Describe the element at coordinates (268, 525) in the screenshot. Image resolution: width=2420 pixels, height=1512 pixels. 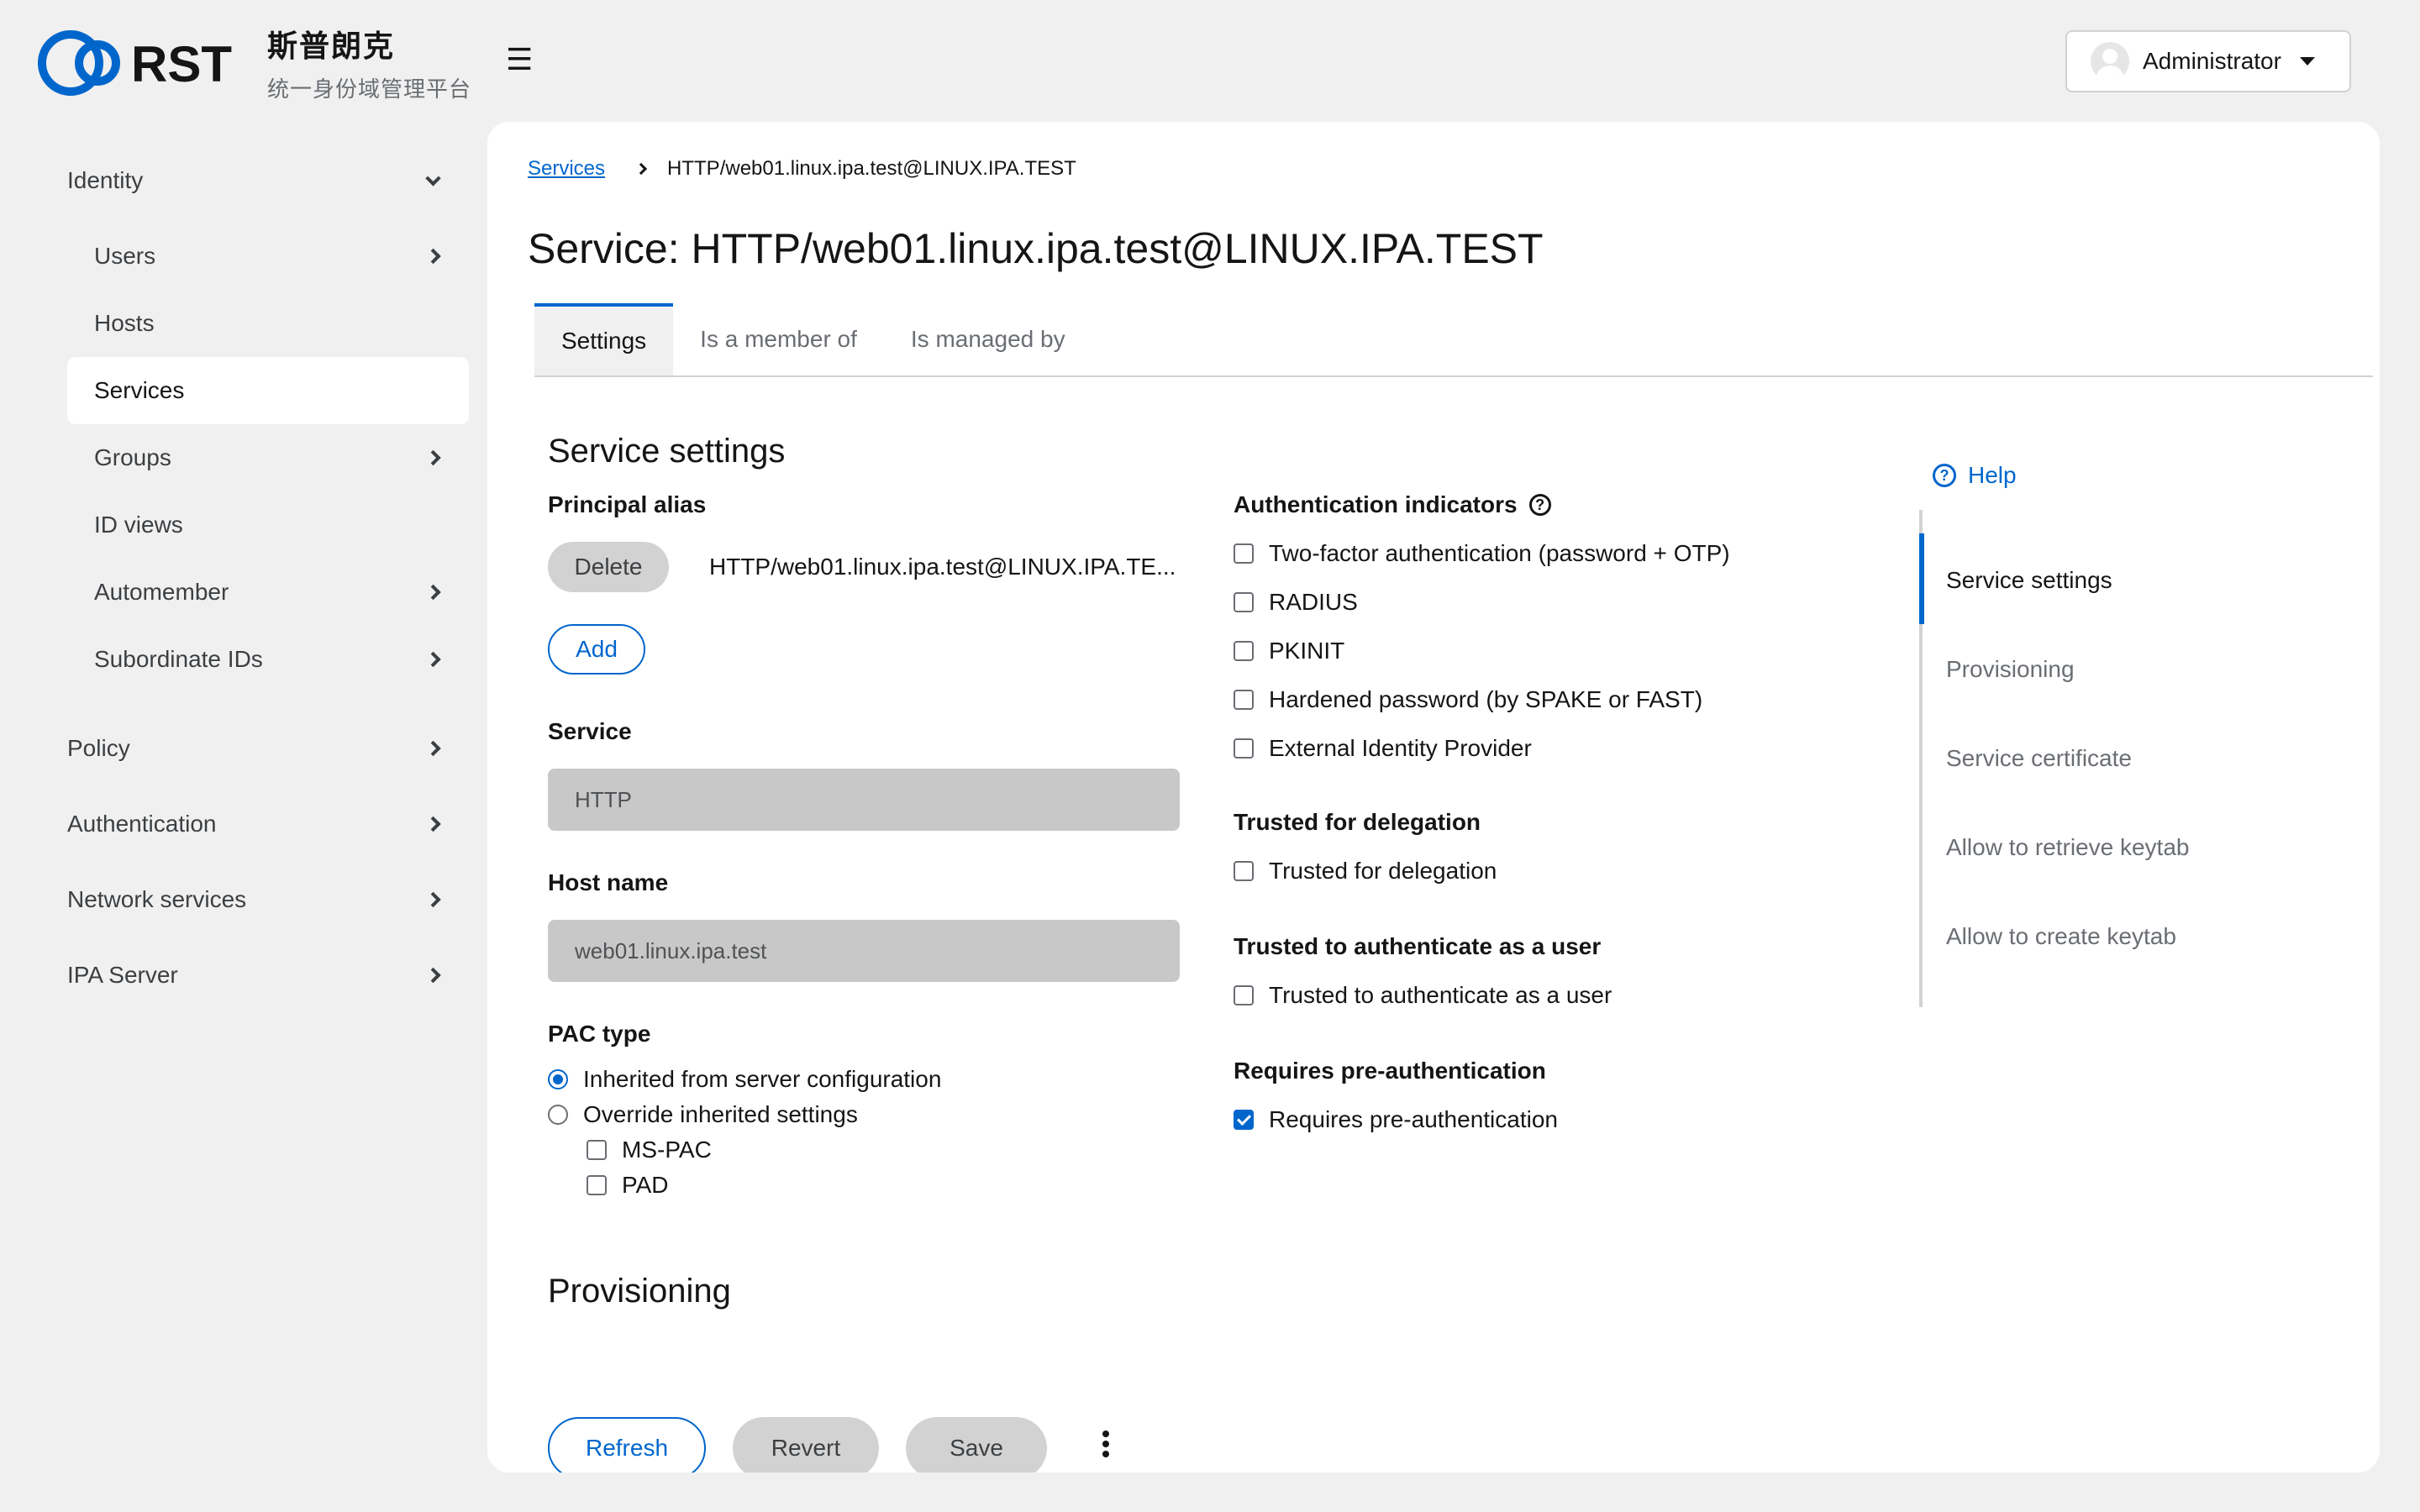
I see `sidebar-item-id-views: ID views` at that location.